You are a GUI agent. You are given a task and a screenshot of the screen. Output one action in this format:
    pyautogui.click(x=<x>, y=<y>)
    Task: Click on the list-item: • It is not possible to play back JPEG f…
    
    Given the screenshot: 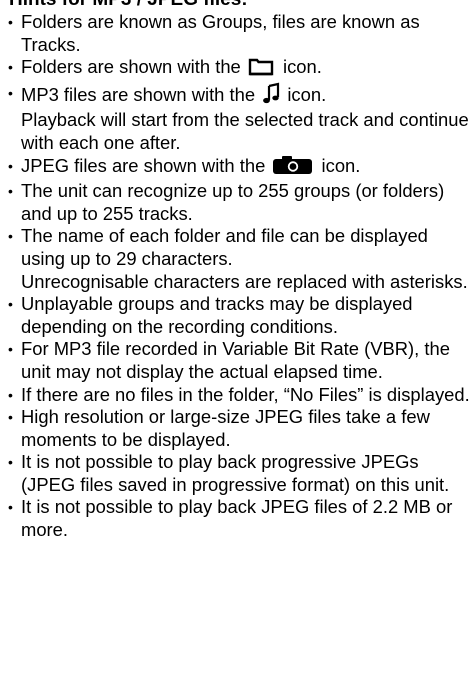 What is the action you would take?
    pyautogui.click(x=237, y=518)
    